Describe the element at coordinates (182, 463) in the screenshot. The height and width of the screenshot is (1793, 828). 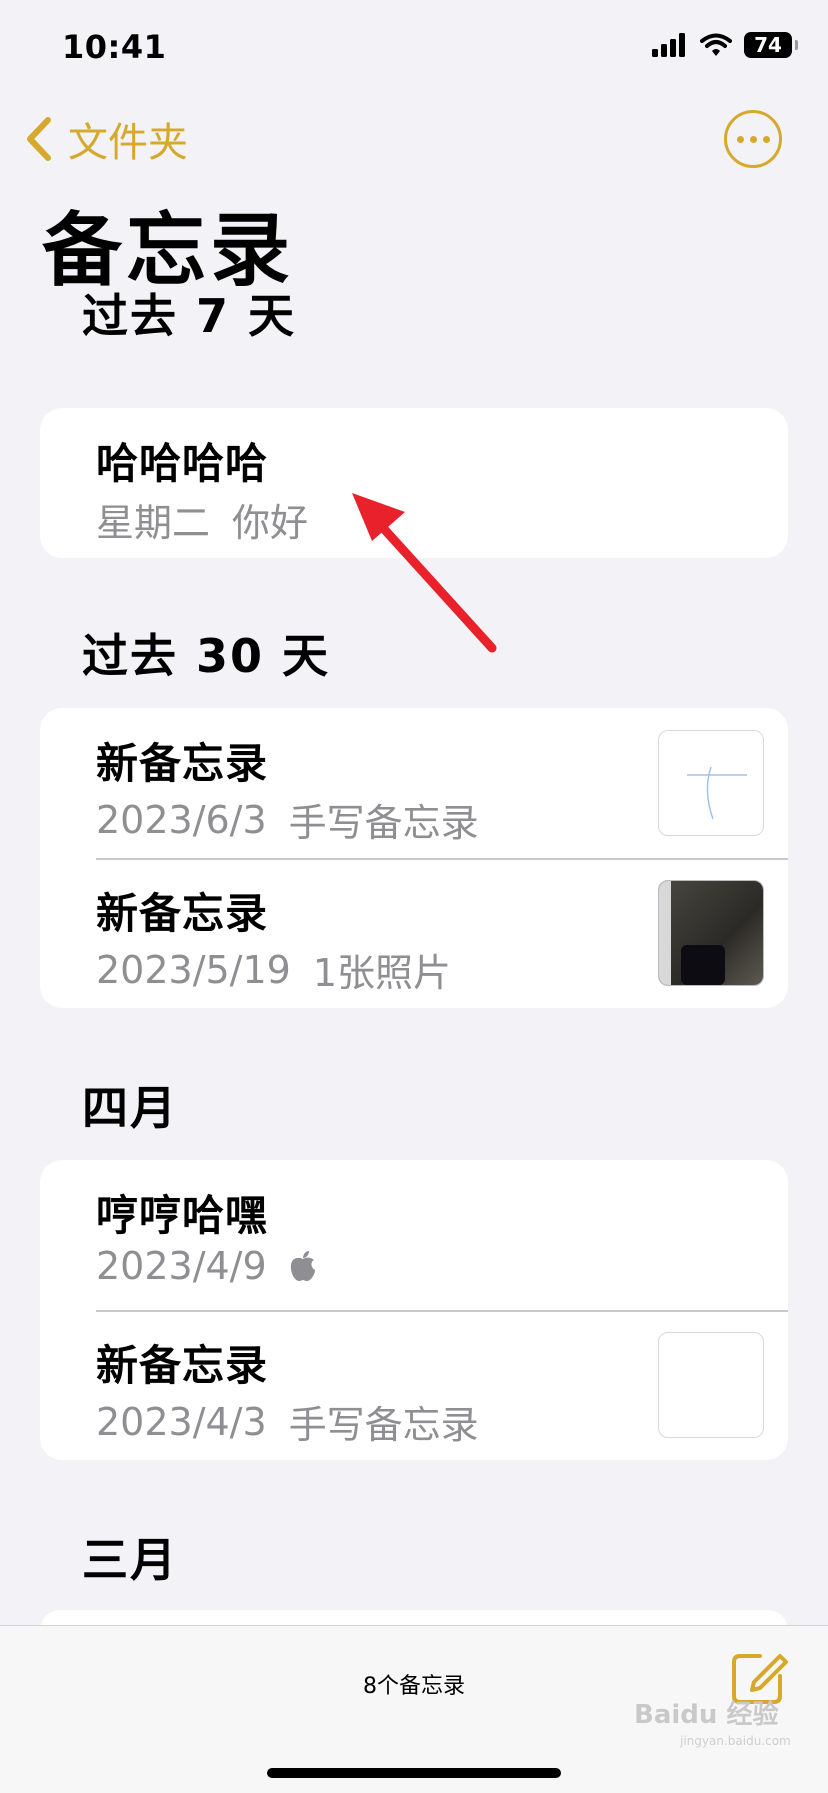
I see `note-title: 哈哈哈哈` at that location.